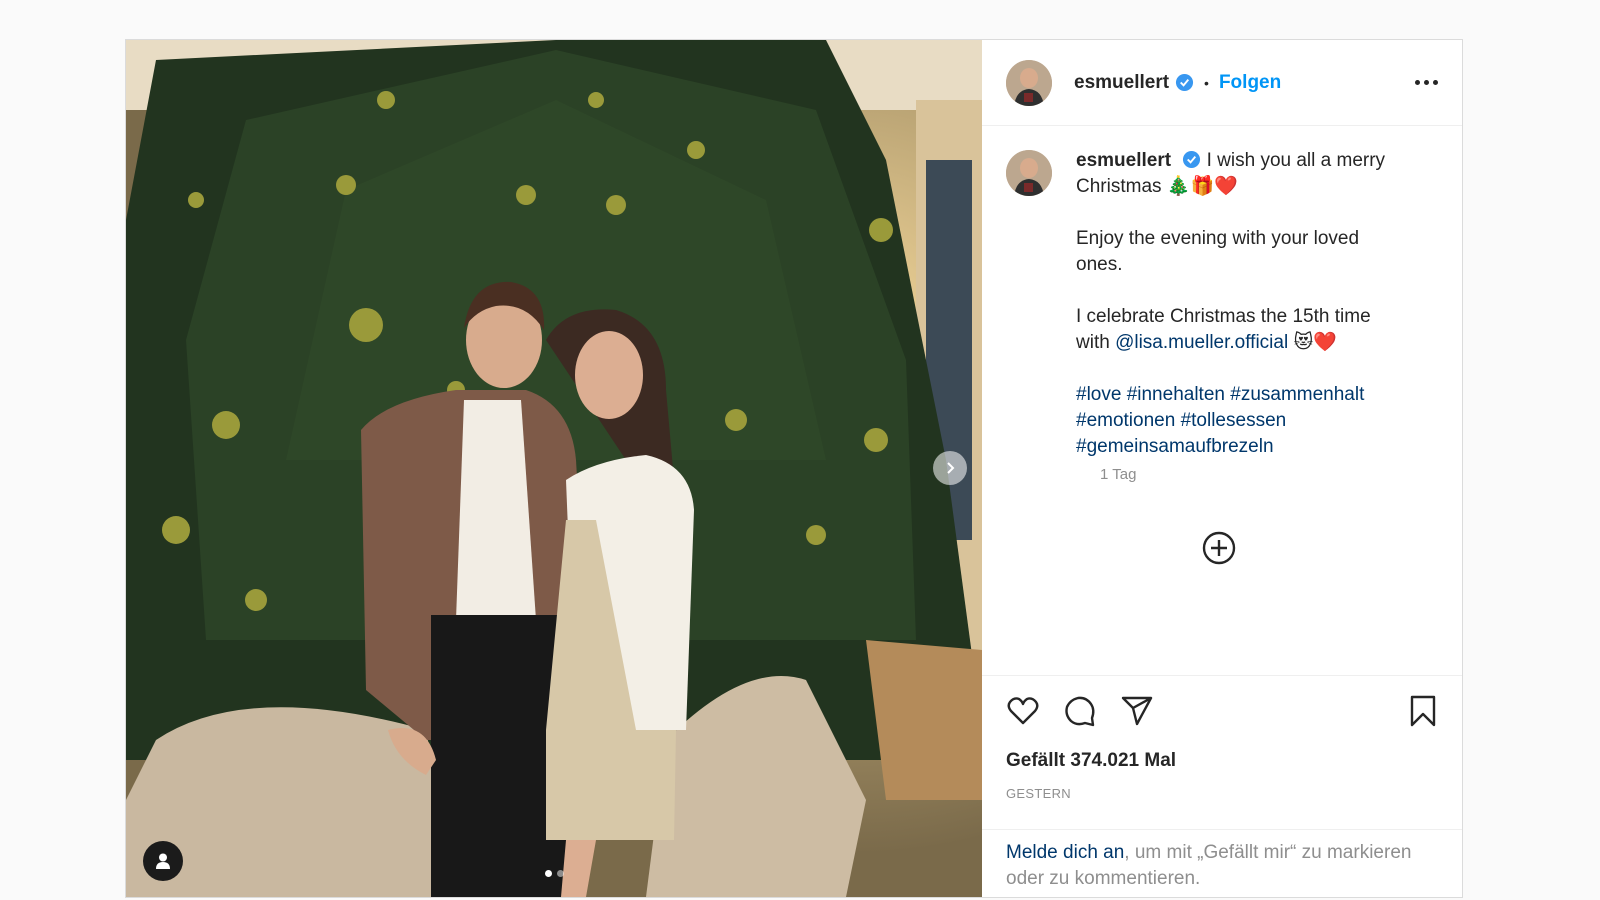 This screenshot has width=1600, height=900. What do you see at coordinates (1222, 793) in the screenshot?
I see `post-date: GESTERN` at bounding box center [1222, 793].